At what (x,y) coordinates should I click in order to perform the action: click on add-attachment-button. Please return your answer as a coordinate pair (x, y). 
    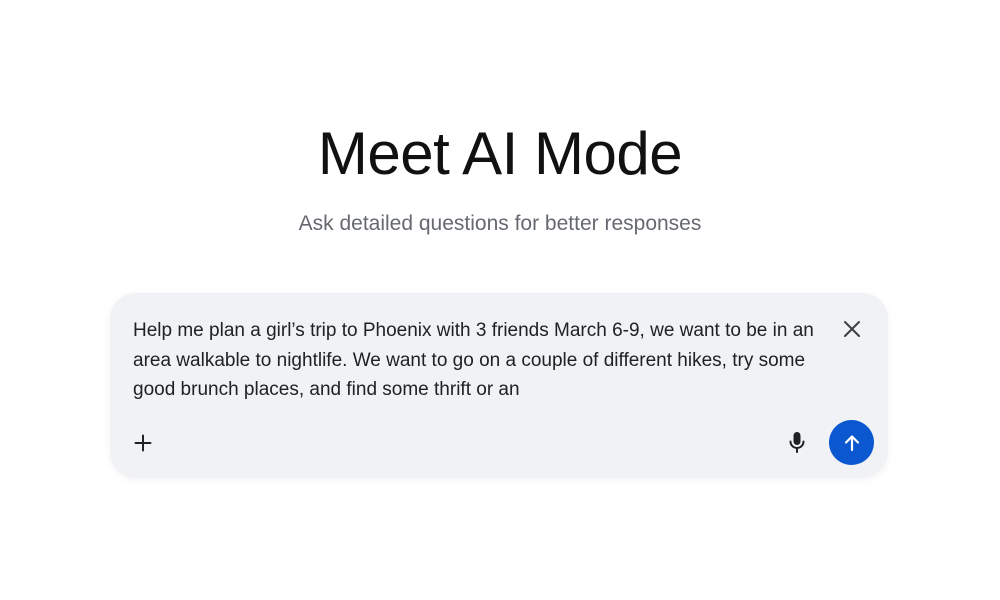
    Looking at the image, I should click on (143, 443).